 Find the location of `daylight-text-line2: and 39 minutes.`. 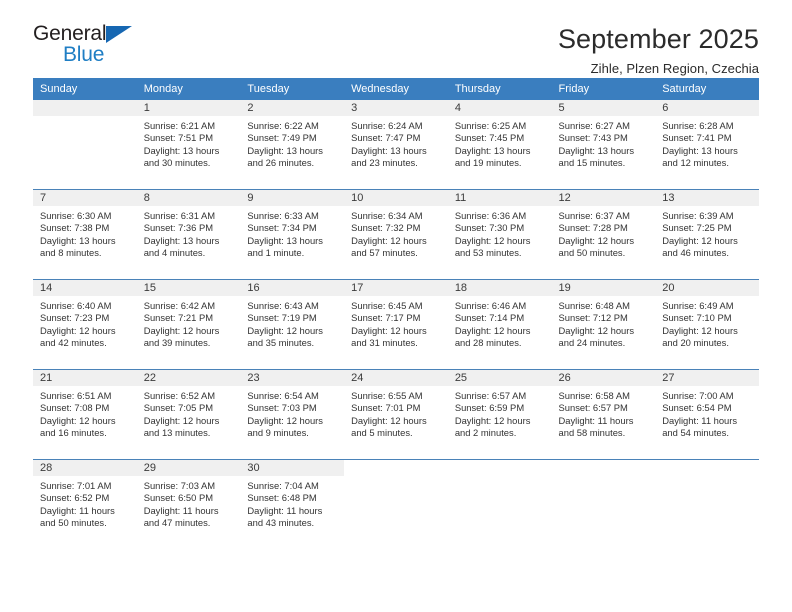

daylight-text-line2: and 39 minutes. is located at coordinates (177, 342).